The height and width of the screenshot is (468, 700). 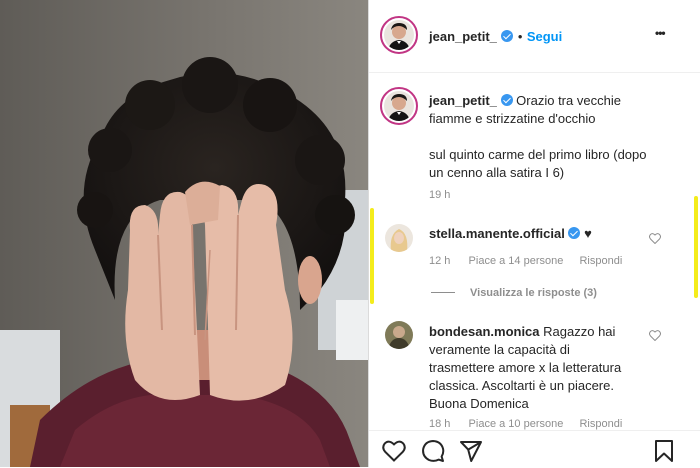 I want to click on heart-icon, so click(x=394, y=451).